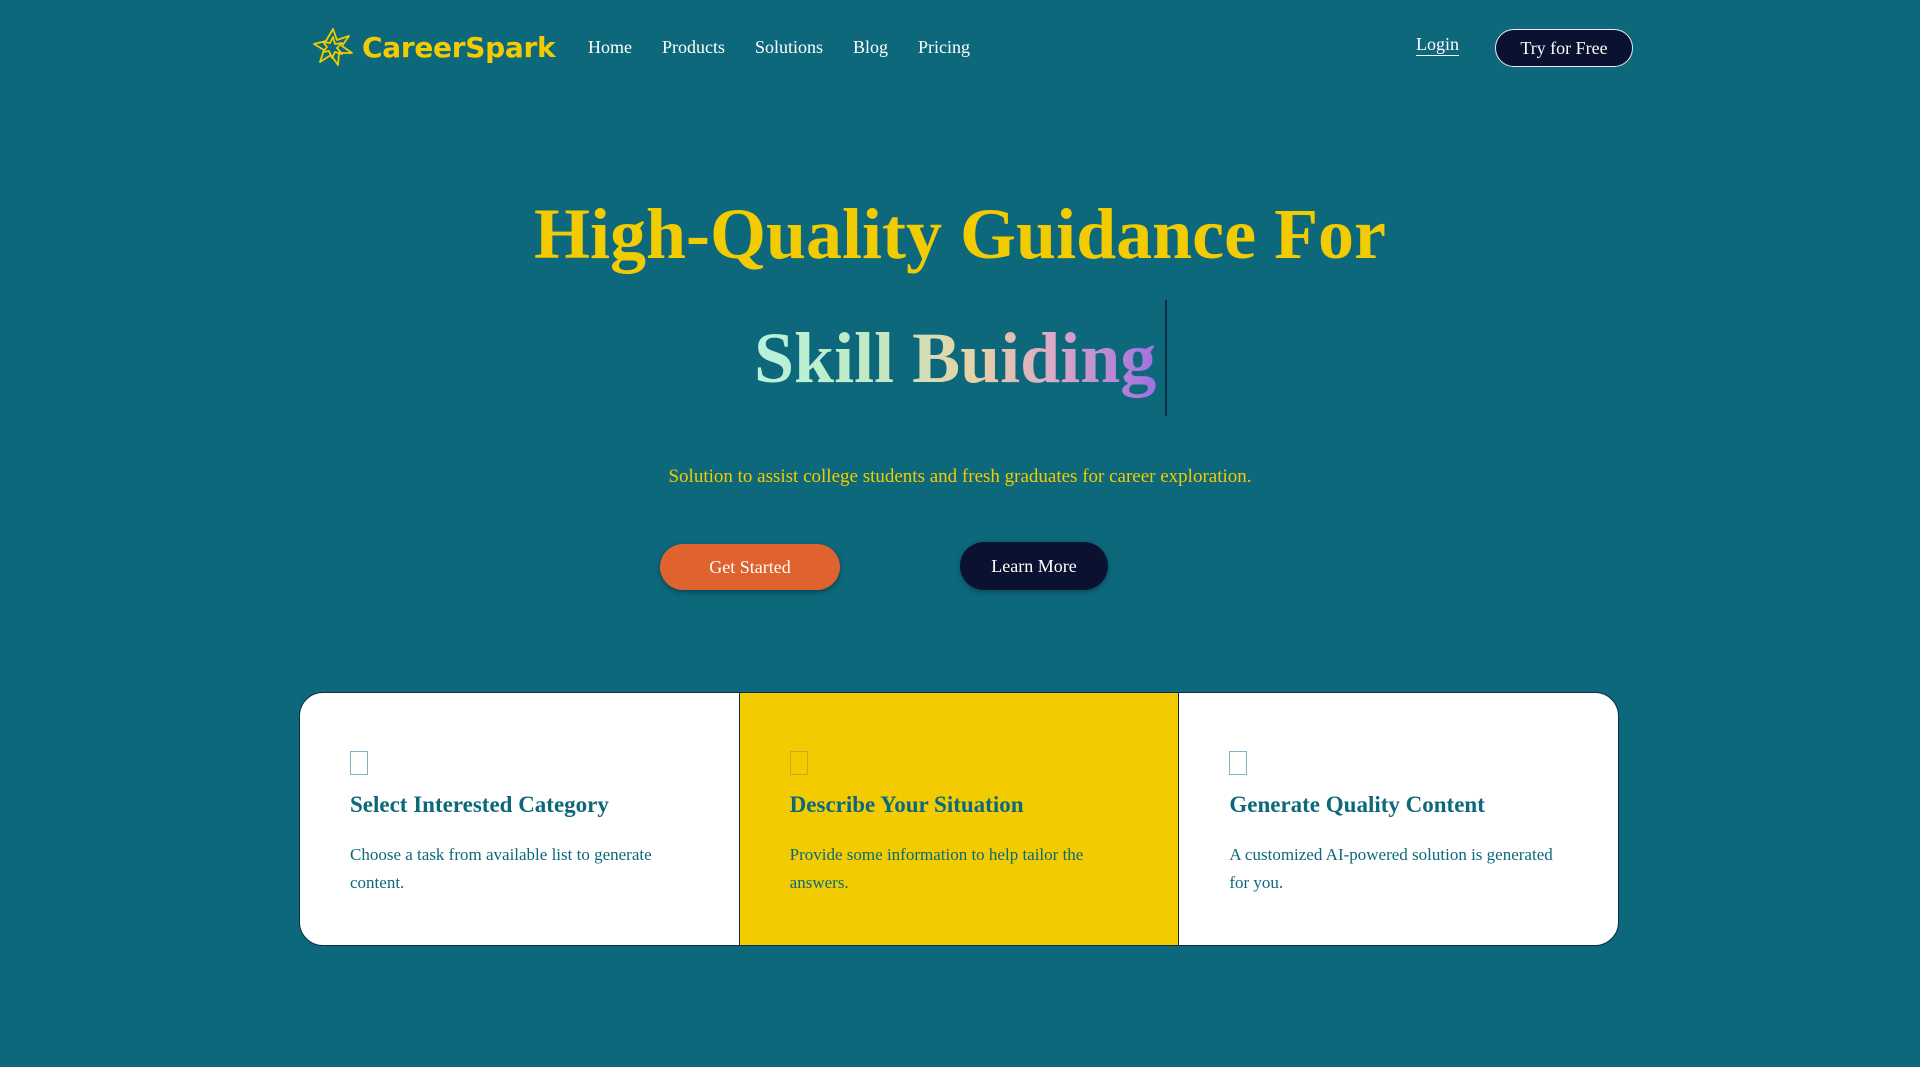 This screenshot has height=1080, width=1920. I want to click on hero-headline: High-Quality Guidance For, so click(960, 234).